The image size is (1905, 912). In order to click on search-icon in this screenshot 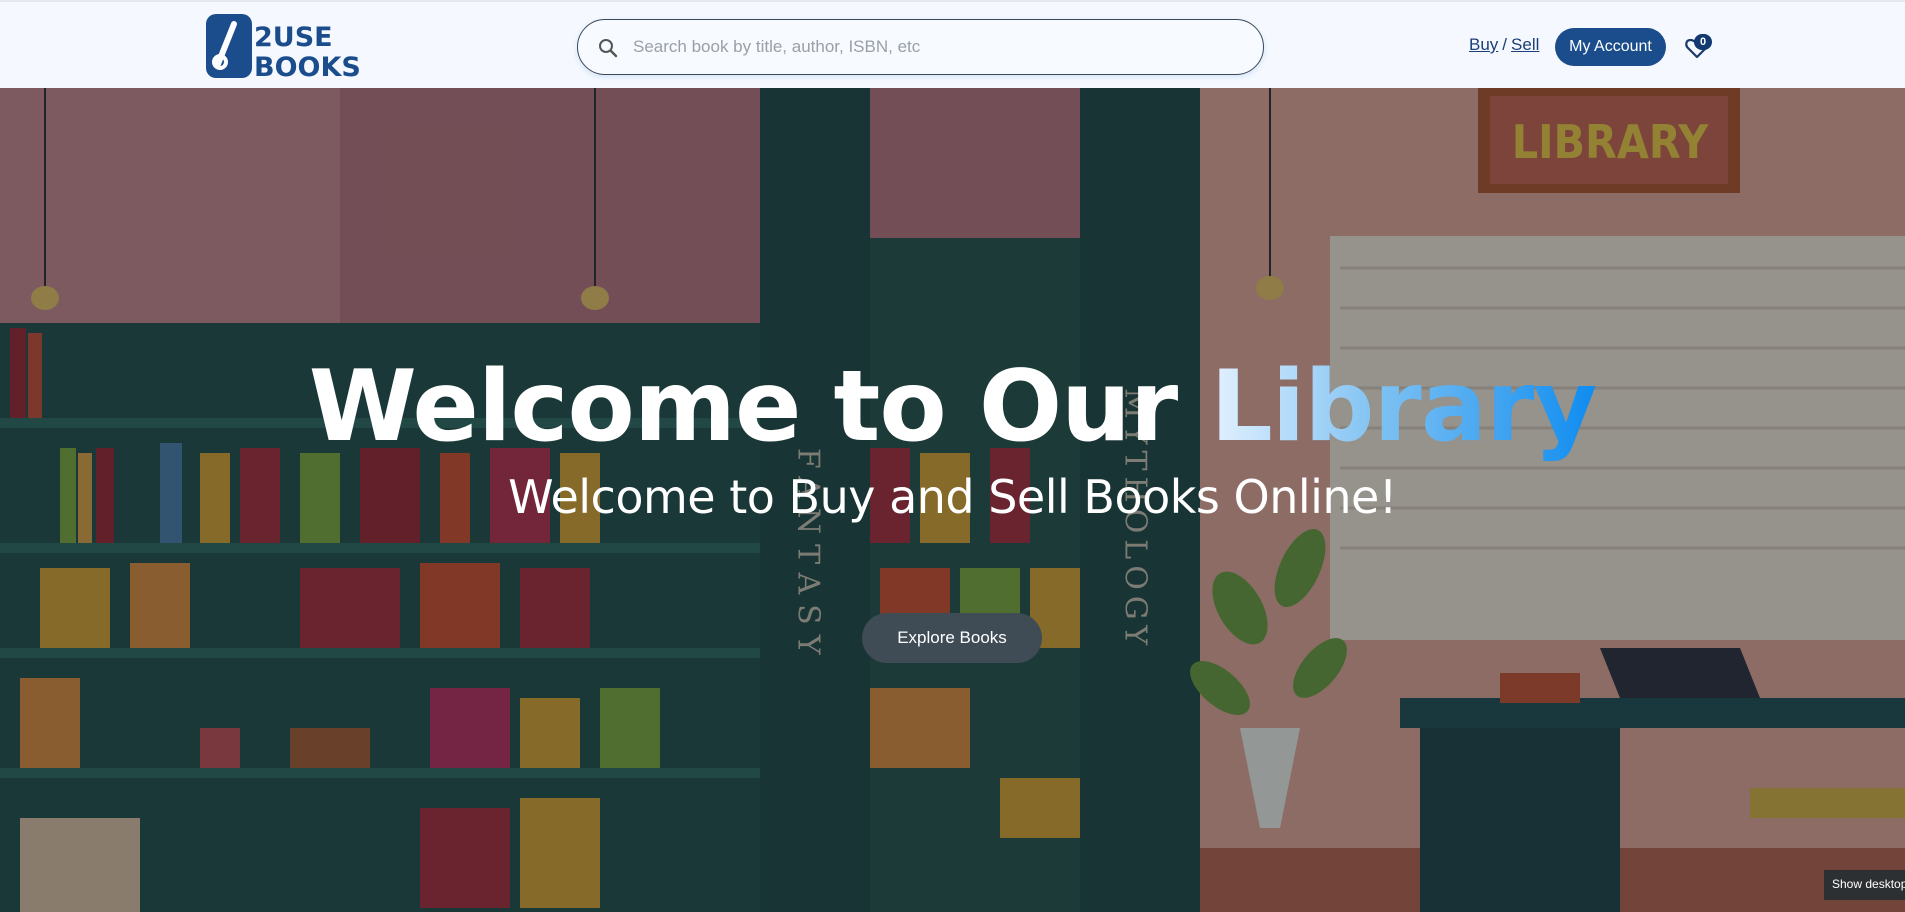, I will do `click(608, 48)`.